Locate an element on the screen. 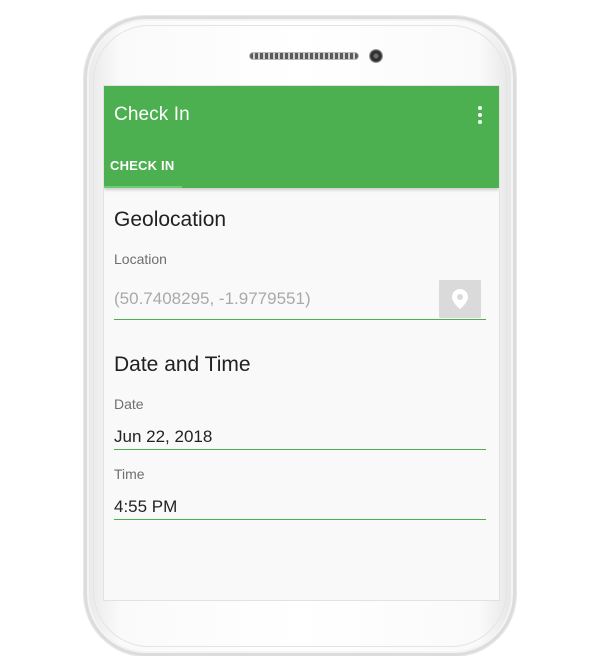  time-label: Time is located at coordinates (129, 474).